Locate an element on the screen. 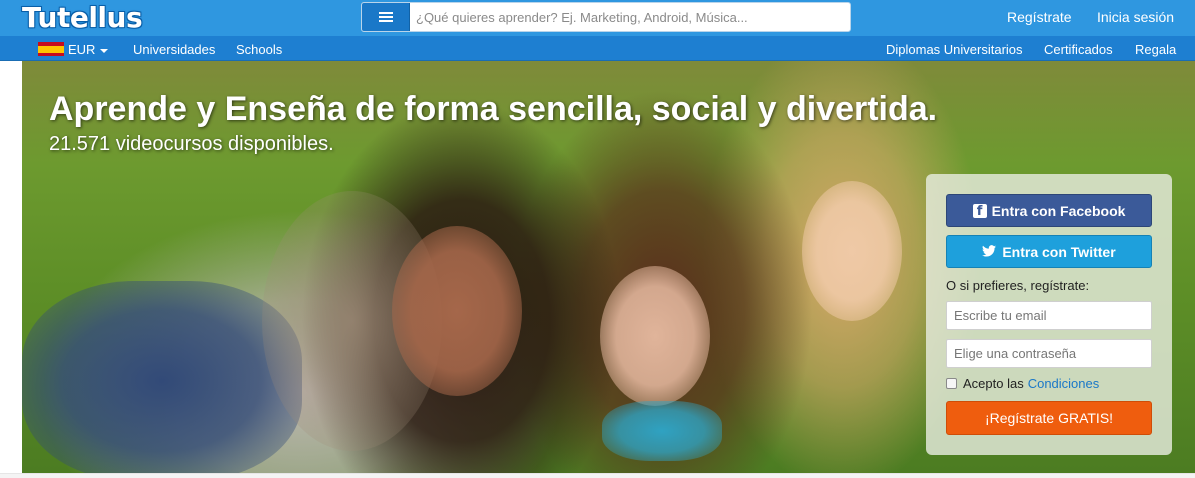  twitter-login-button: Entra con Twitter is located at coordinates (1049, 251).